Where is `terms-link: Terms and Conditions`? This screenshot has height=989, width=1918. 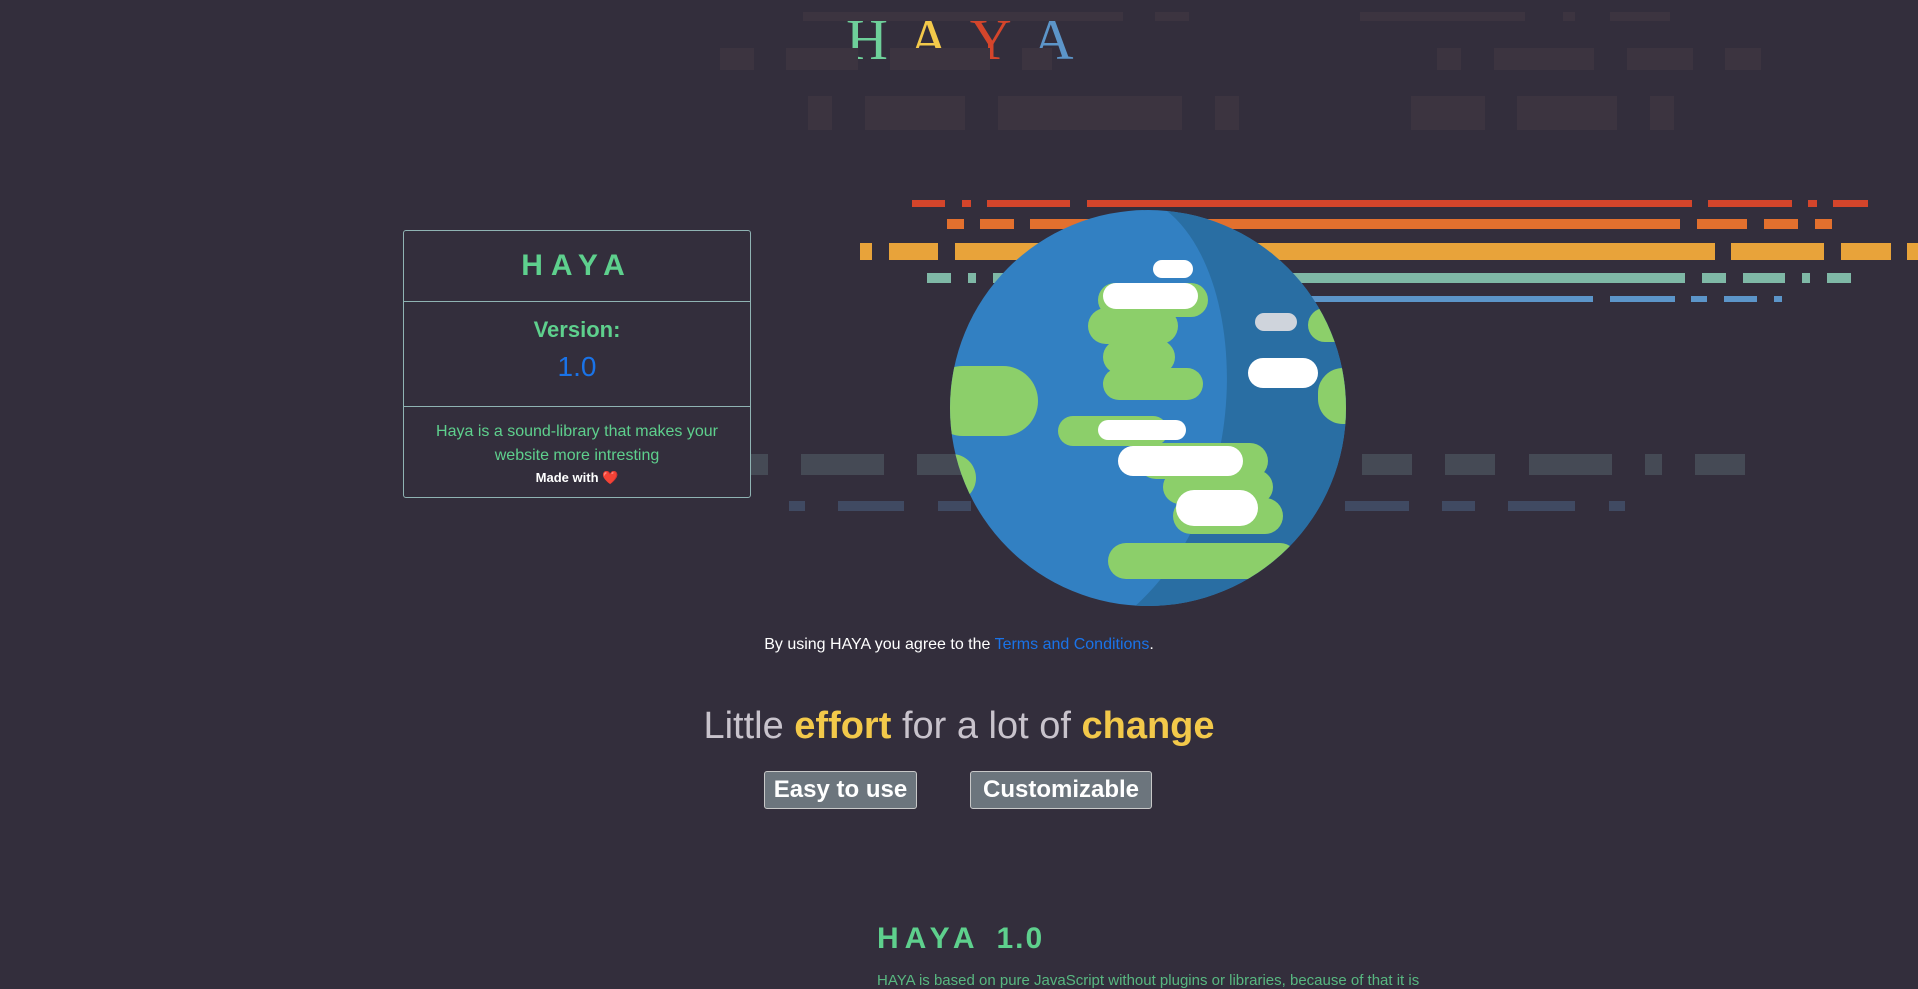 terms-link: Terms and Conditions is located at coordinates (1072, 644).